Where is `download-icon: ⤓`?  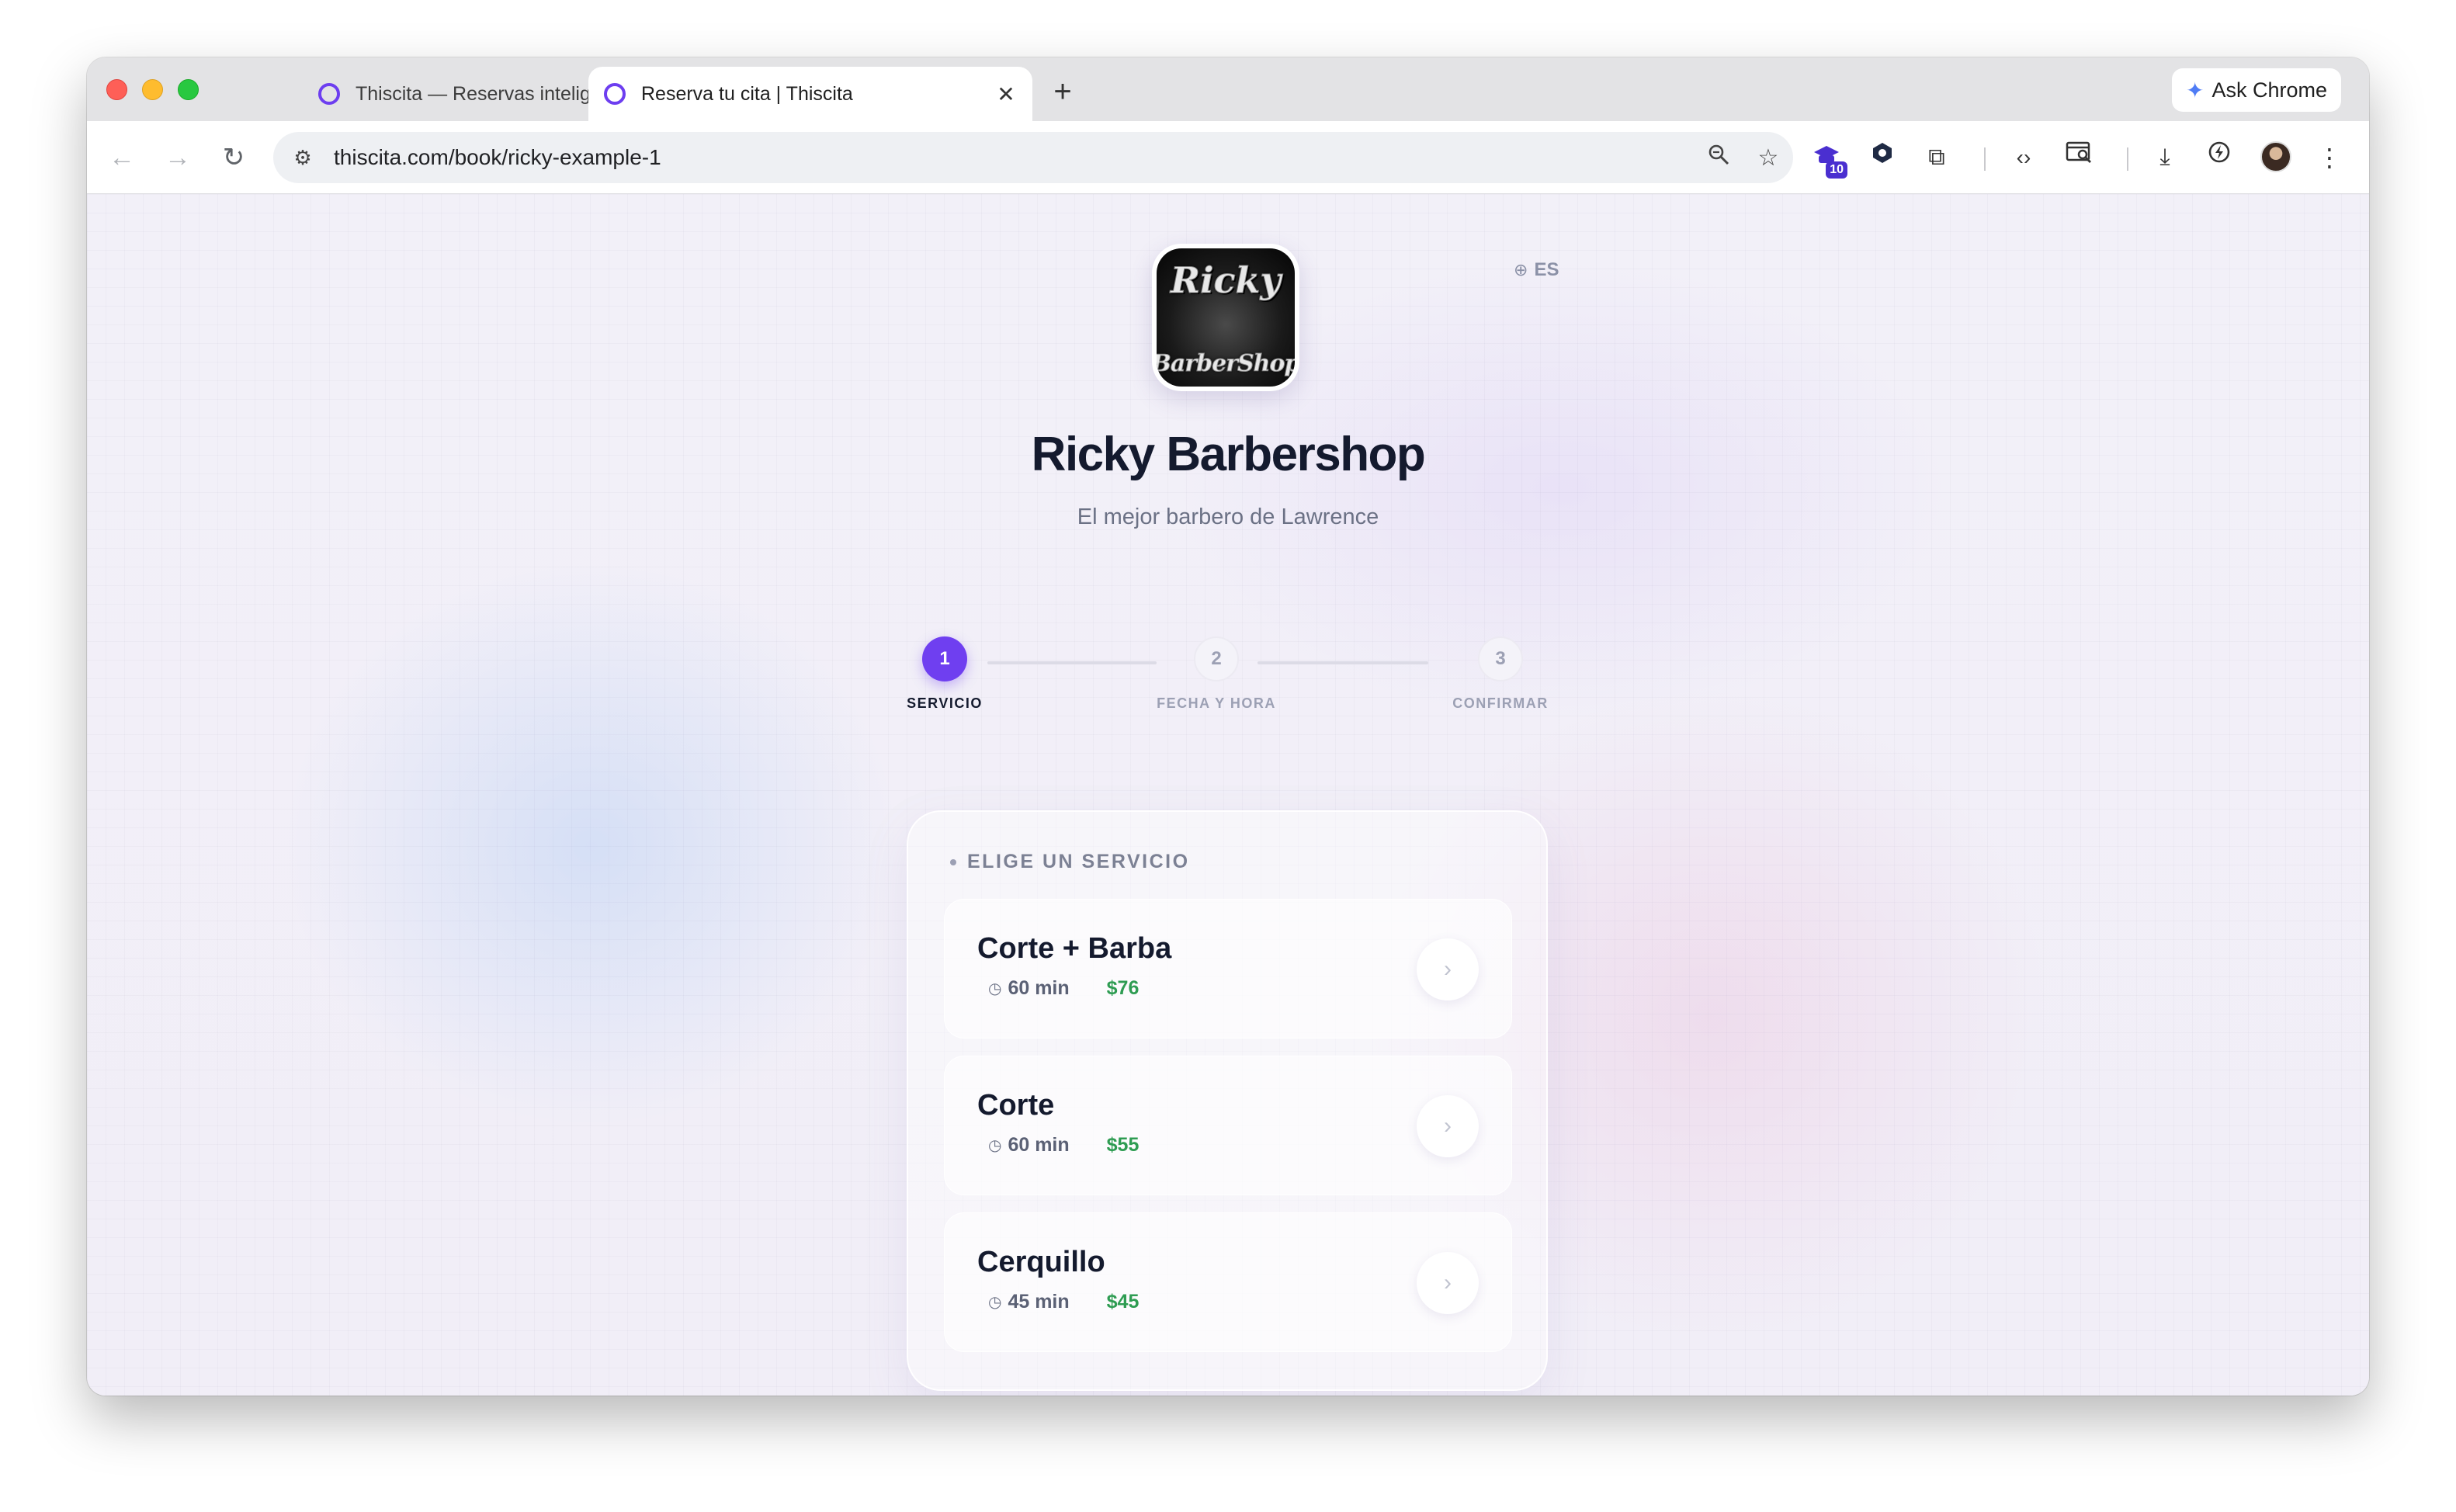 download-icon: ⤓ is located at coordinates (2165, 157).